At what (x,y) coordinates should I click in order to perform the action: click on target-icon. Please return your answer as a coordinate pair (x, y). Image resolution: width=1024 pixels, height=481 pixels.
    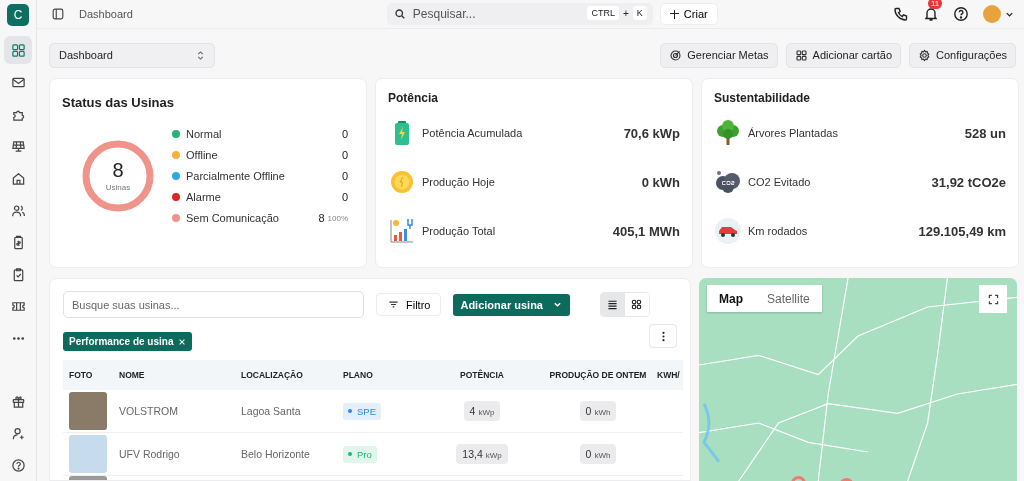
    Looking at the image, I should click on (676, 55).